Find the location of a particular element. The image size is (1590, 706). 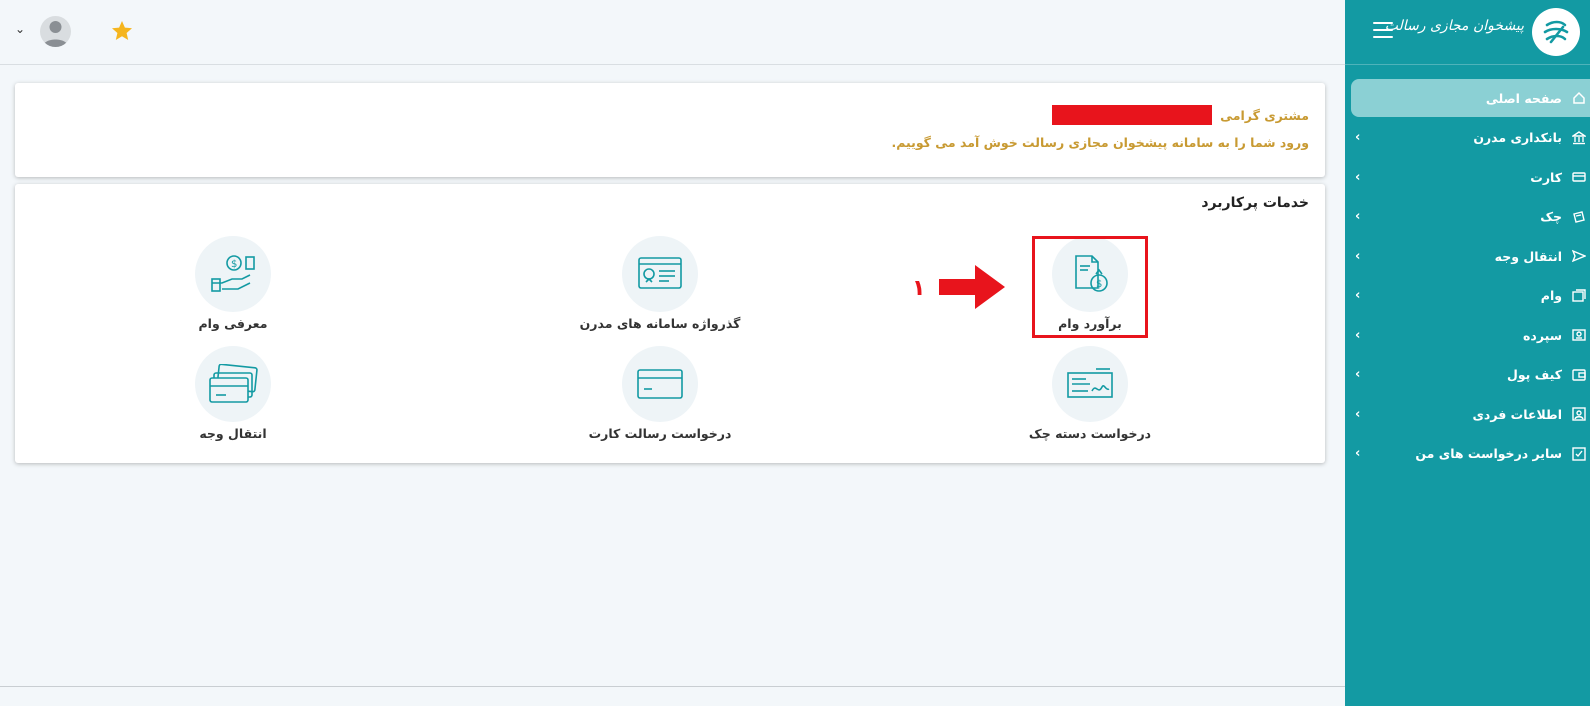

sidebar-item-label: کارت is located at coordinates (1546, 177).